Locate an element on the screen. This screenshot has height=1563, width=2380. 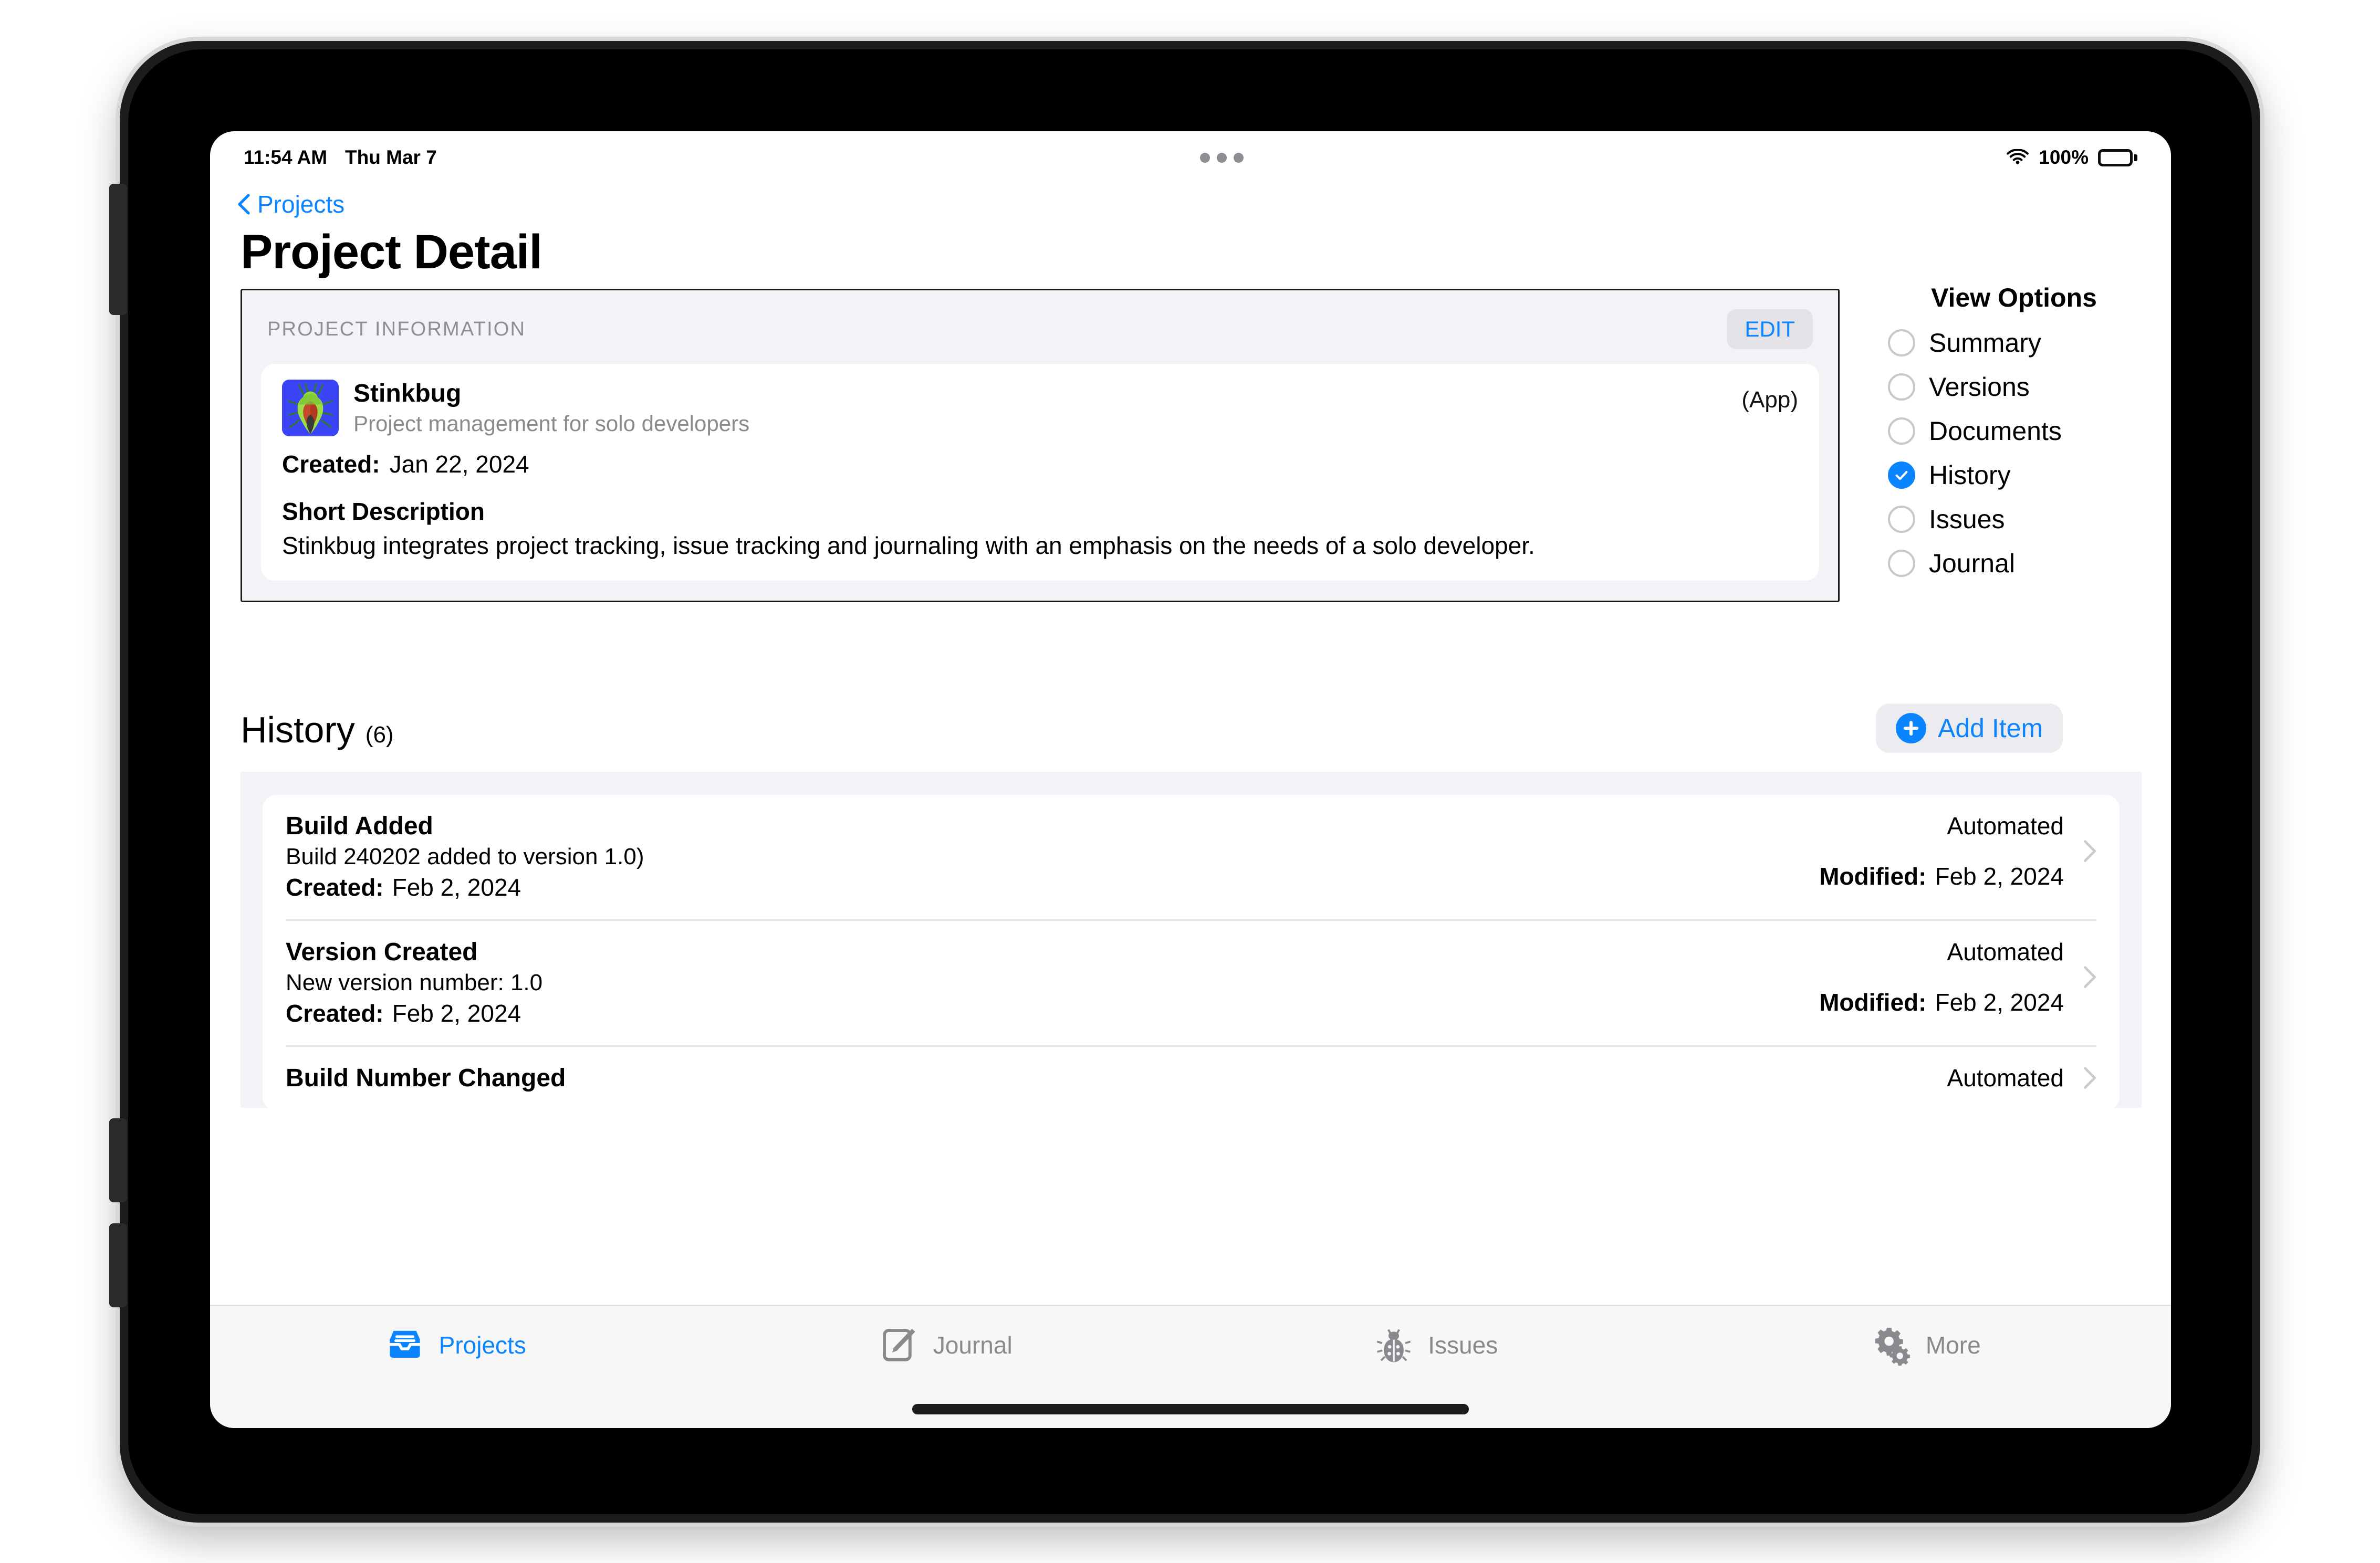
history-row-left: Build Number Changed is located at coordinates (1106, 1078).